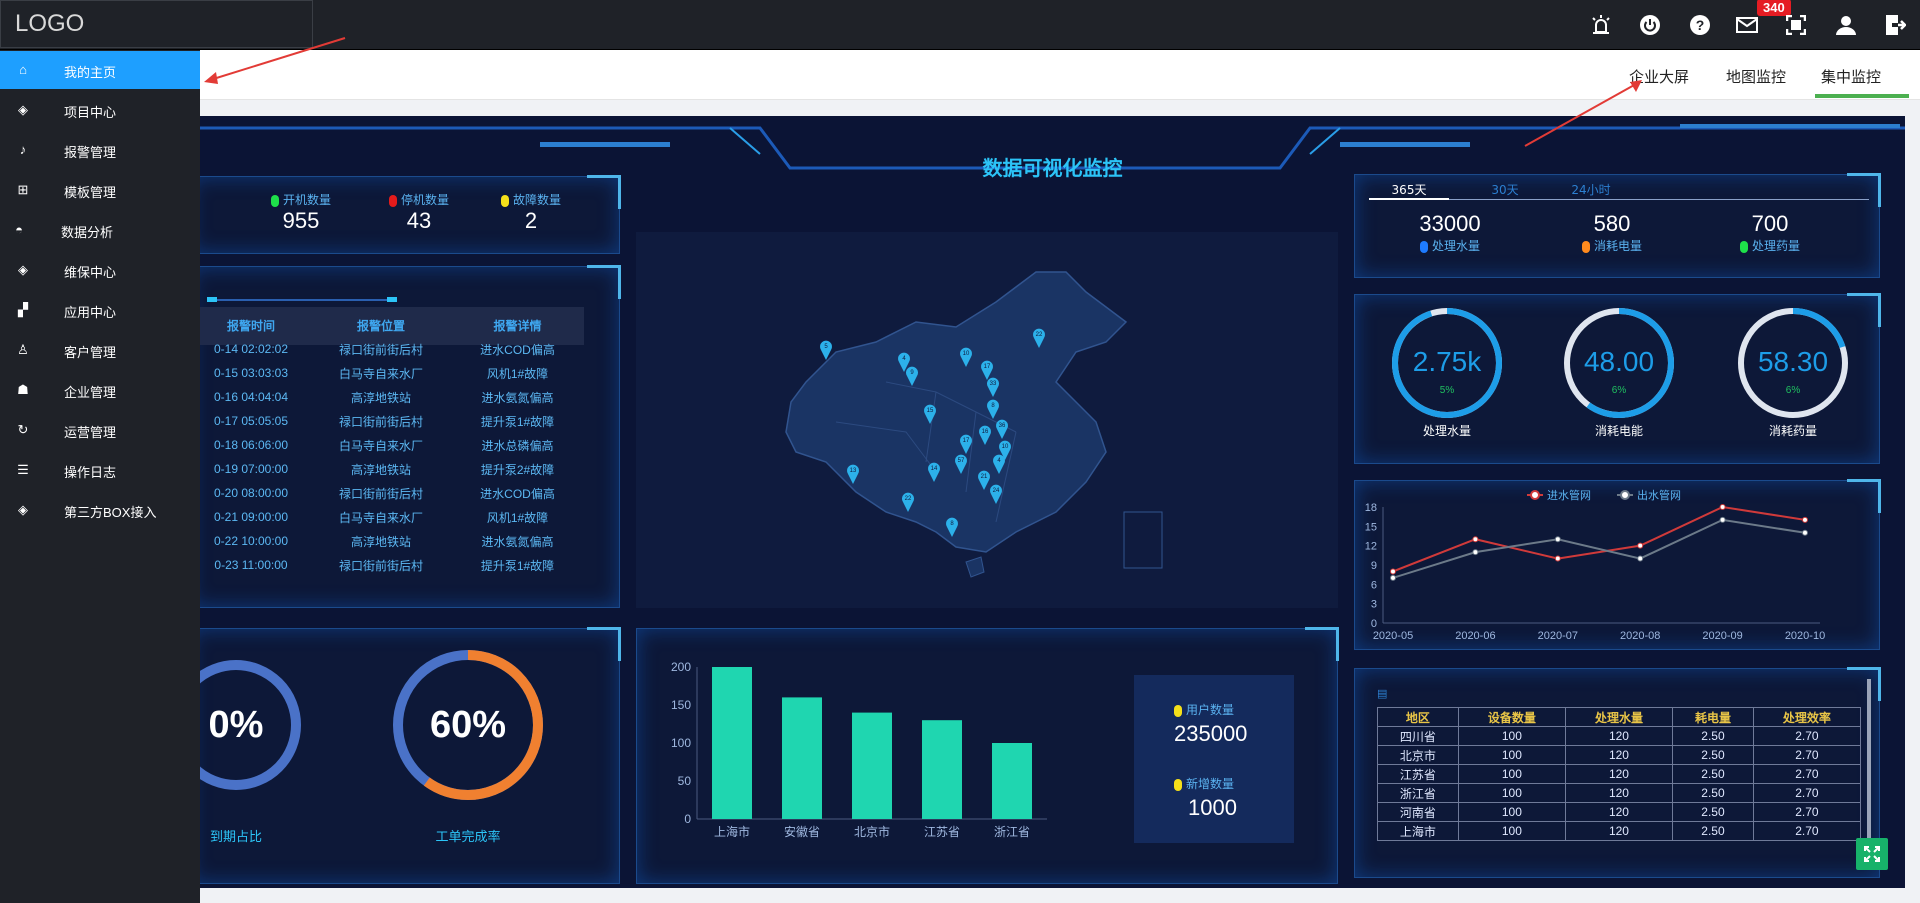  I want to click on col-water: 处理水量, so click(1619, 717).